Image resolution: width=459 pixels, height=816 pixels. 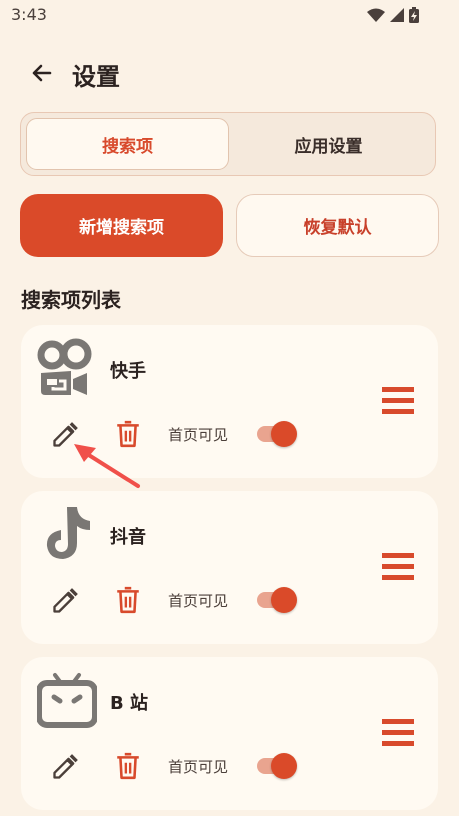 I want to click on item-name: 抖音, so click(x=128, y=537).